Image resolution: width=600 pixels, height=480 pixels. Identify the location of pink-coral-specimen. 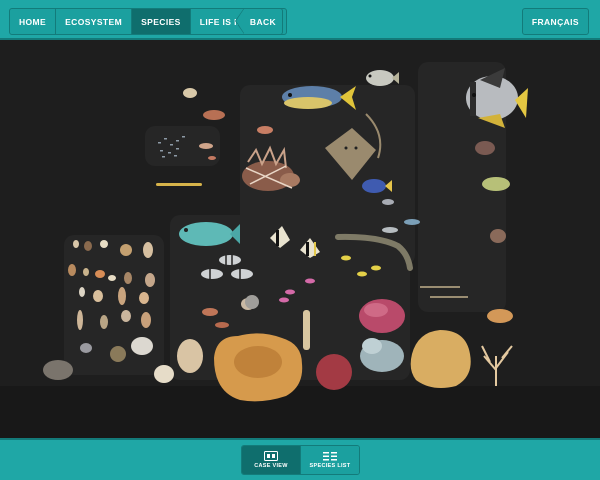
(382, 316).